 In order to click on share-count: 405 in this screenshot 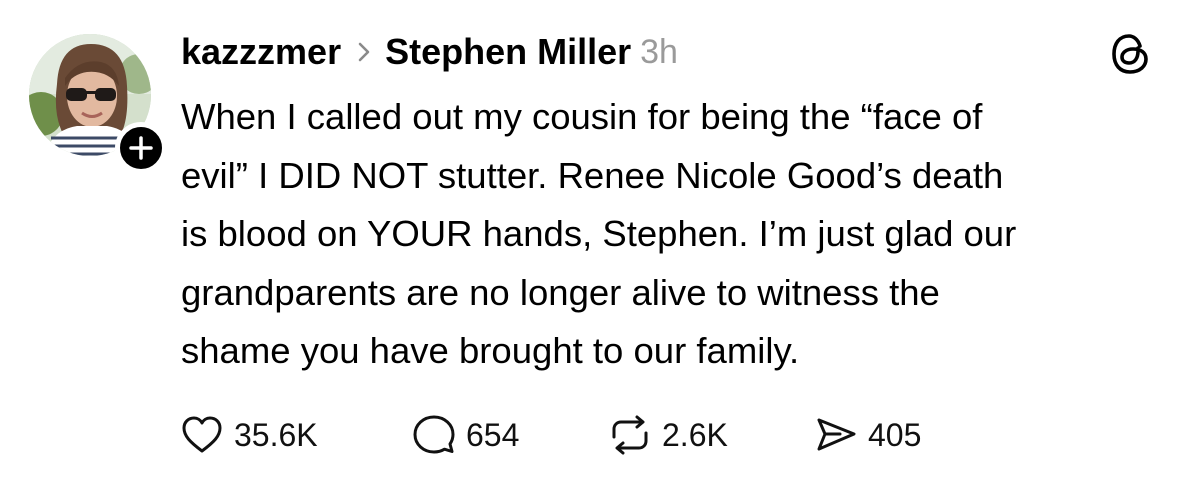, I will do `click(895, 434)`.